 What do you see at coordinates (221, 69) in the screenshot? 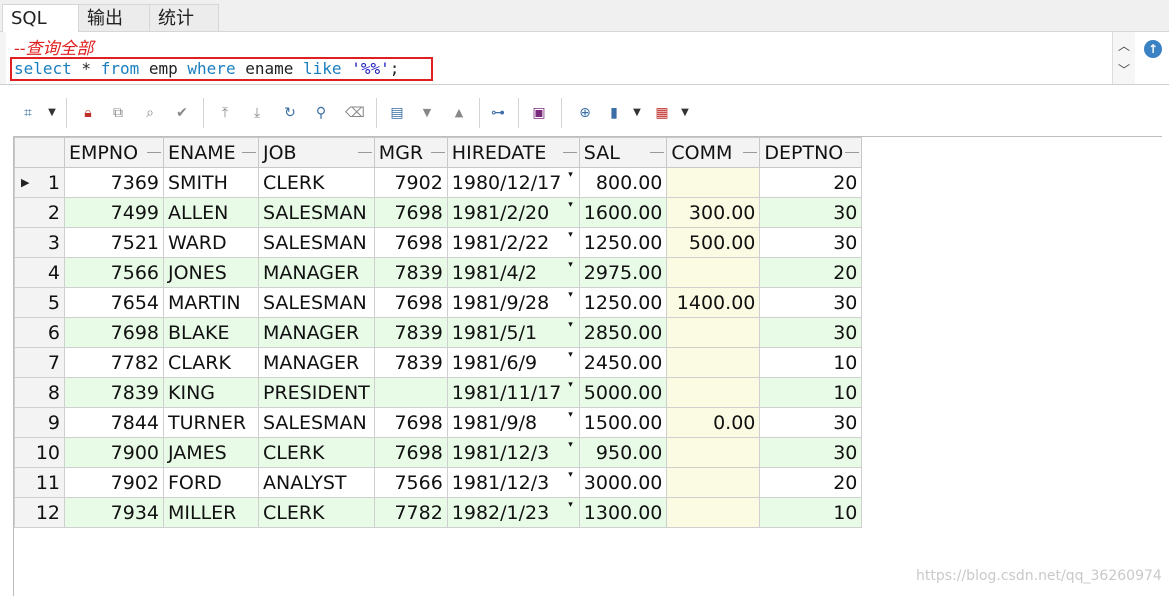
I see `sql-statement: select * from emp where ename like '%%';` at bounding box center [221, 69].